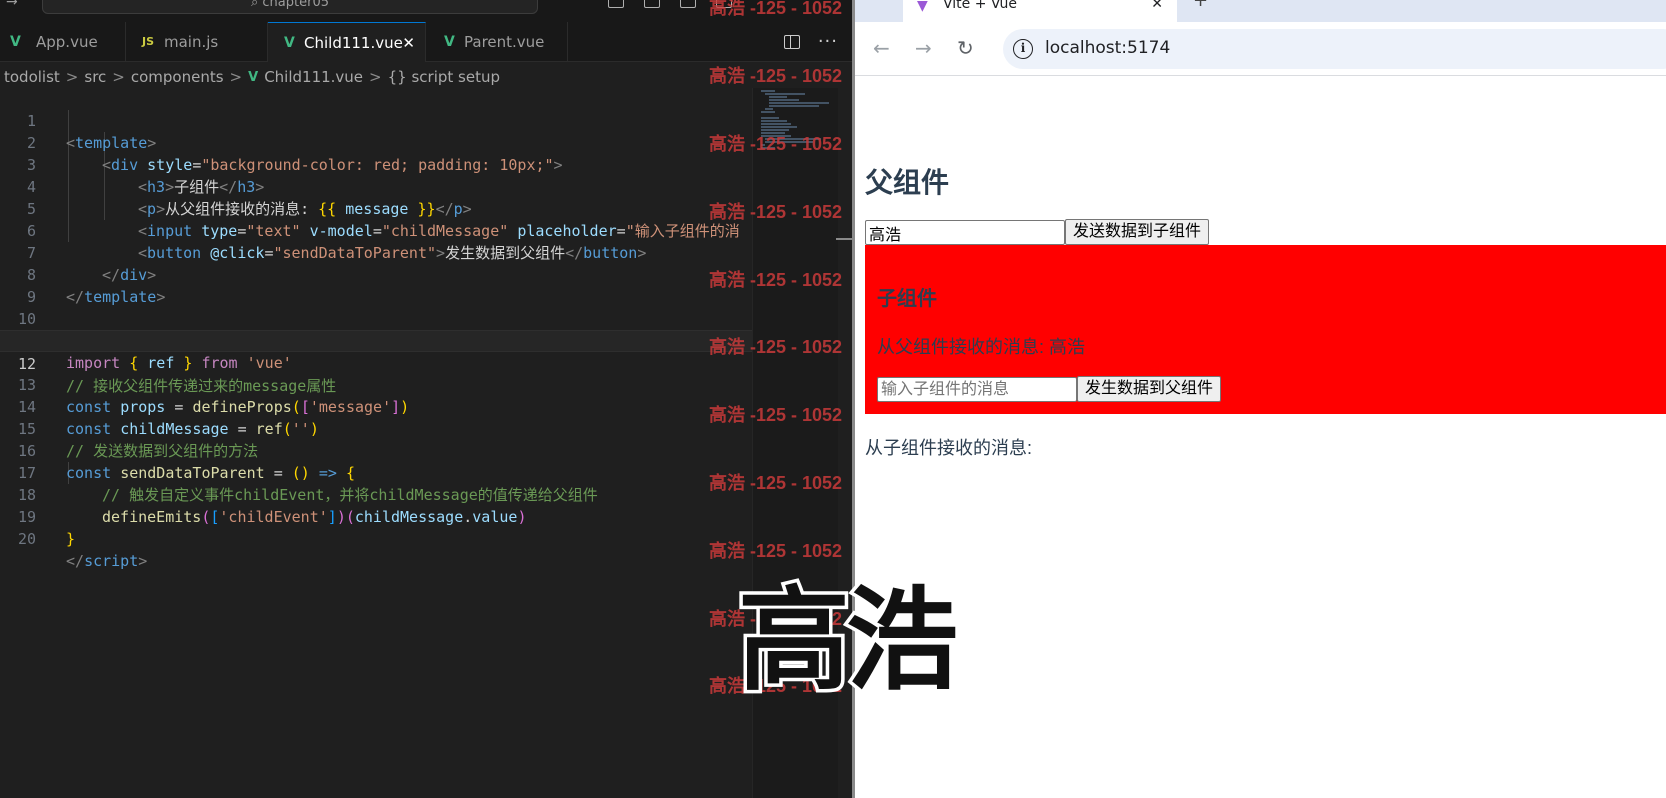 This screenshot has width=1666, height=798. I want to click on new-tab-icon: +, so click(1200, 5).